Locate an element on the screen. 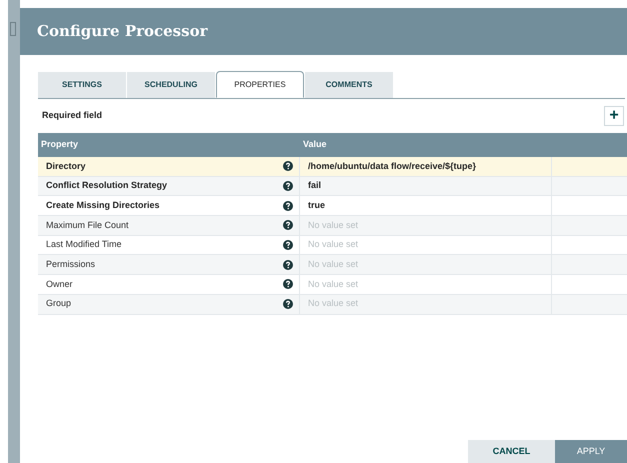  property-row: Group No value set is located at coordinates (332, 304).